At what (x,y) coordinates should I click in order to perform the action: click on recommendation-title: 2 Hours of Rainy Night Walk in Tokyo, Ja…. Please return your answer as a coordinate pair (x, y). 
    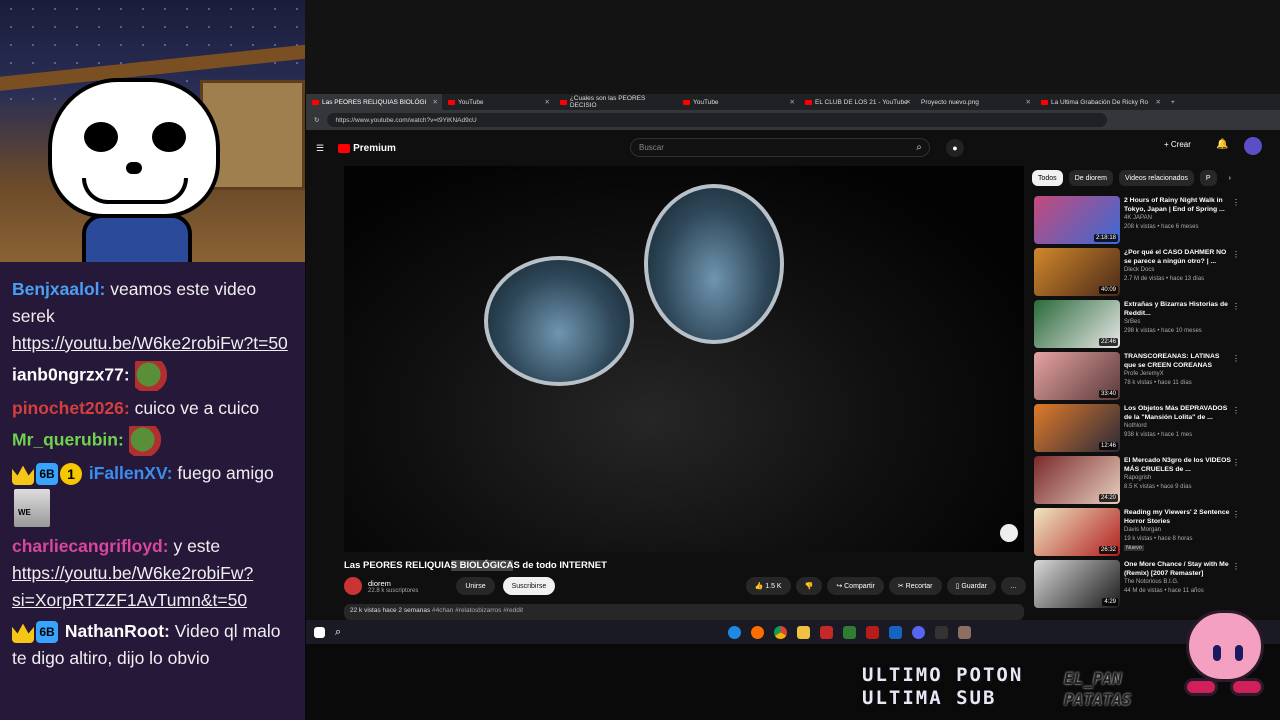
    Looking at the image, I should click on (1178, 205).